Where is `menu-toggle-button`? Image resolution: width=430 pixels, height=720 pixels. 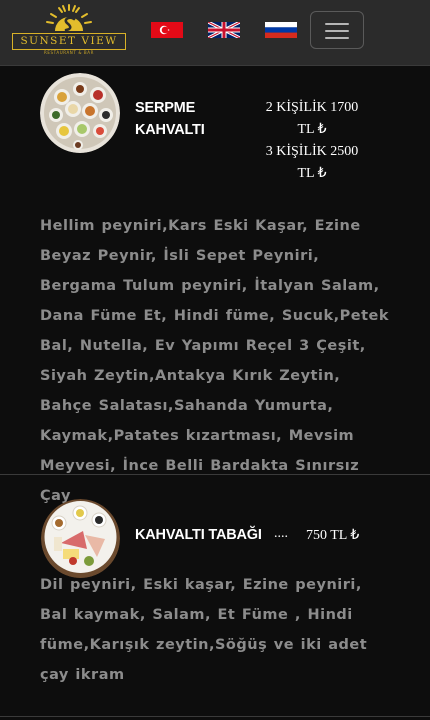
menu-toggle-button is located at coordinates (337, 30).